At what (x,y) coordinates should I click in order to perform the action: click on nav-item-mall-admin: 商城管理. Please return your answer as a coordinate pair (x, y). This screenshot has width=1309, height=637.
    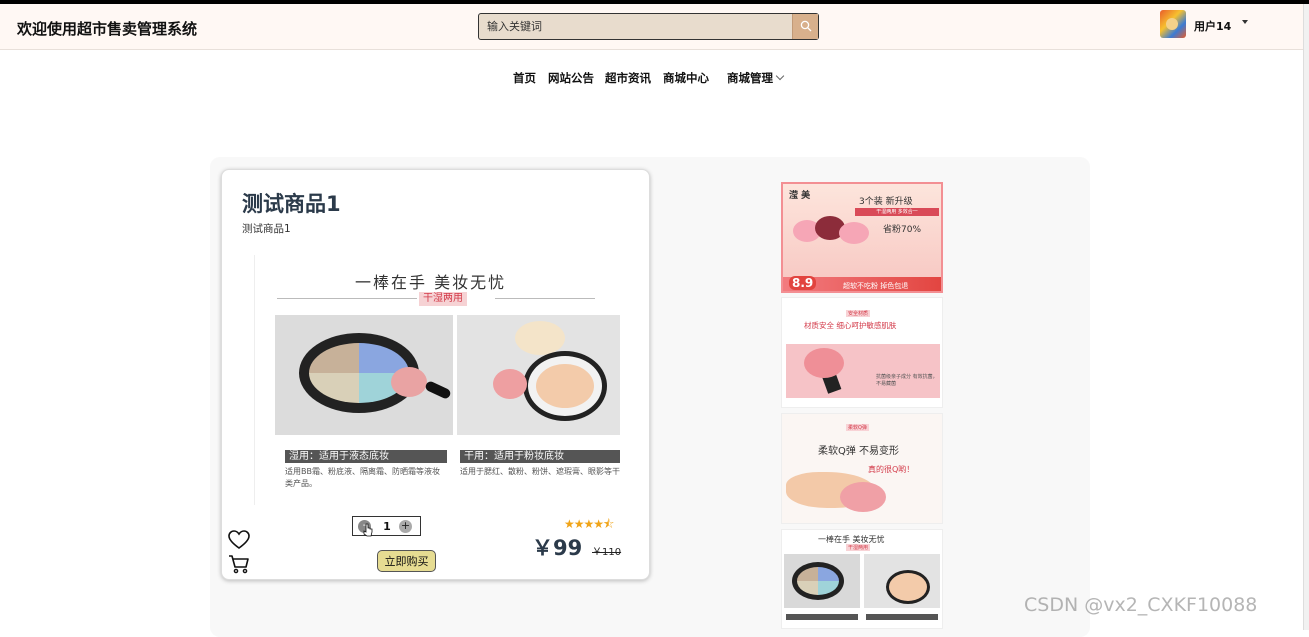
    Looking at the image, I should click on (756, 78).